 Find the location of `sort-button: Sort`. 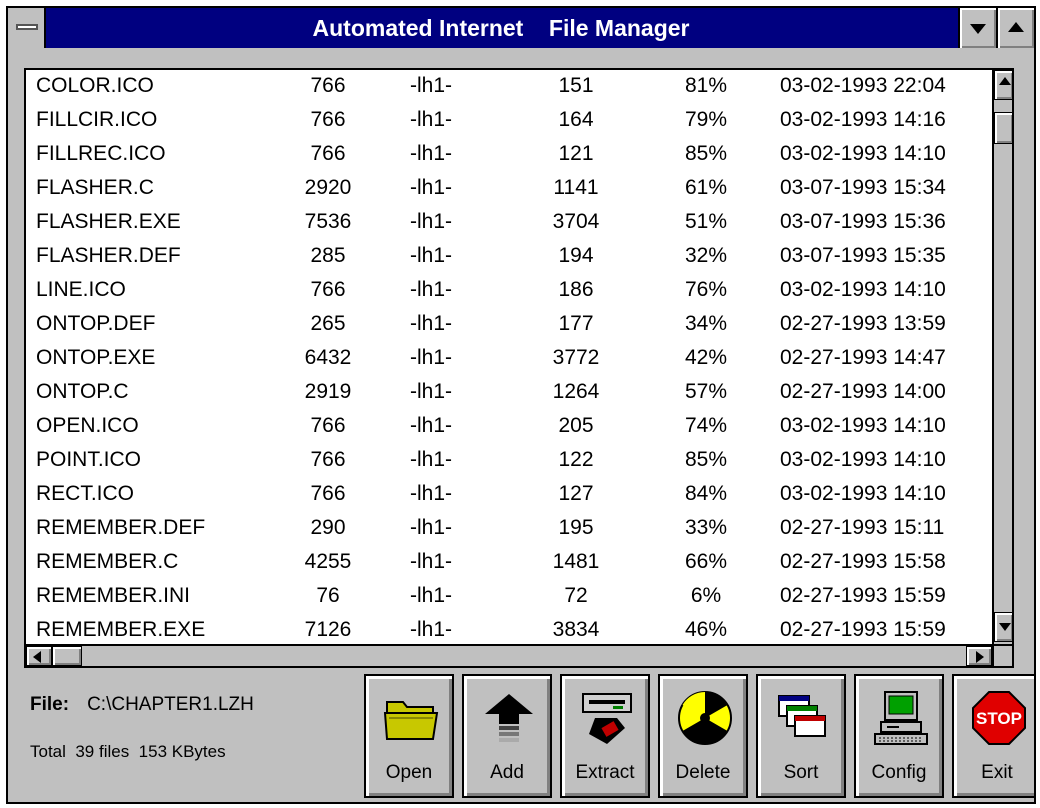

sort-button: Sort is located at coordinates (801, 736).